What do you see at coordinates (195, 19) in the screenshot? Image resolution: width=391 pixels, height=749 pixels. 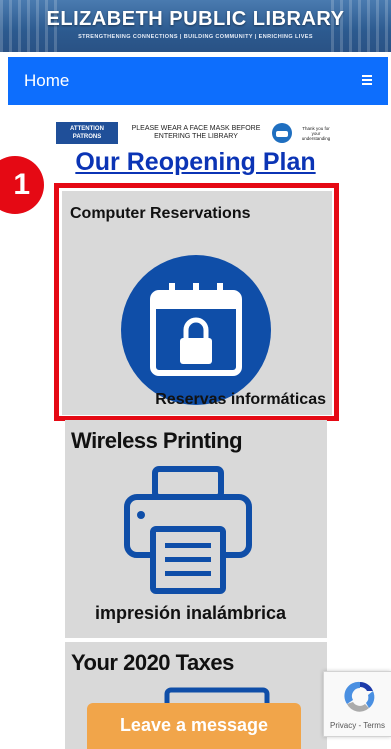 I see `library-name: ELIZABETH PUBLIC LIBRARY` at bounding box center [195, 19].